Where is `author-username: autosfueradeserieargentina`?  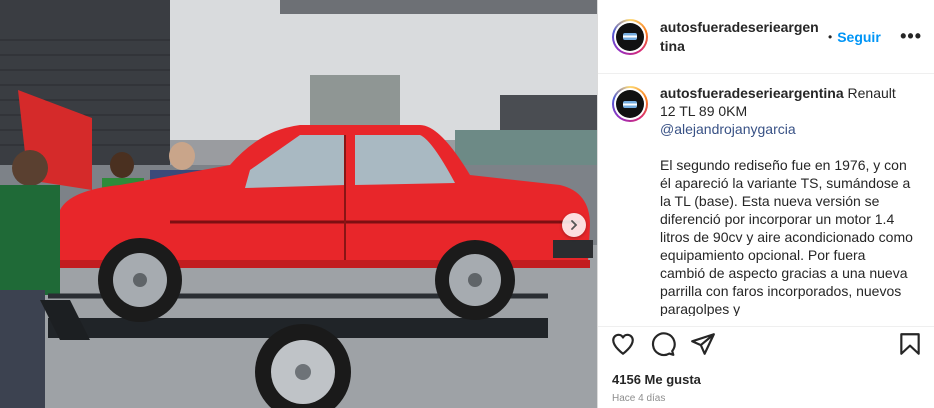
author-username: autosfueradeserieargentina is located at coordinates (740, 37).